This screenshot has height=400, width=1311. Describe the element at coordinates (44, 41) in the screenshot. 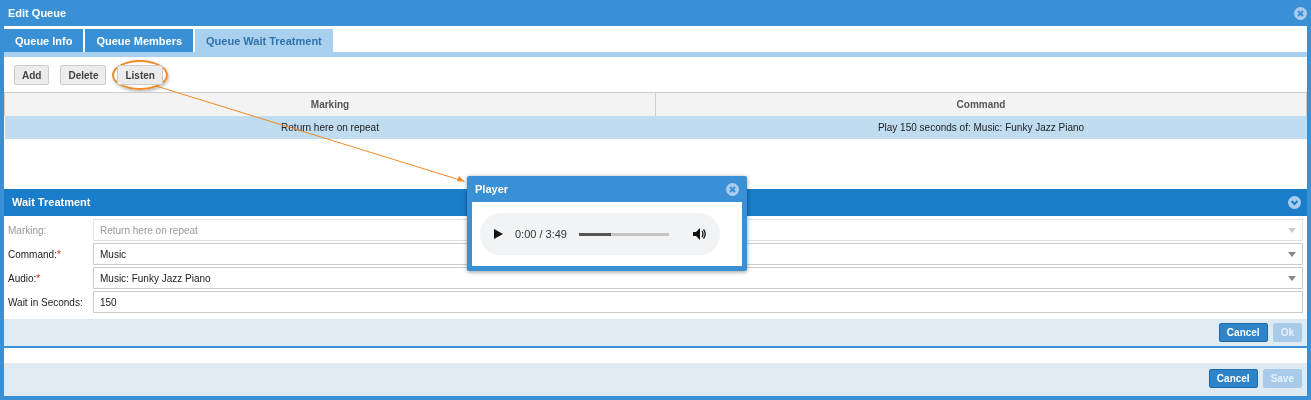

I see `tab: Queue Info` at that location.